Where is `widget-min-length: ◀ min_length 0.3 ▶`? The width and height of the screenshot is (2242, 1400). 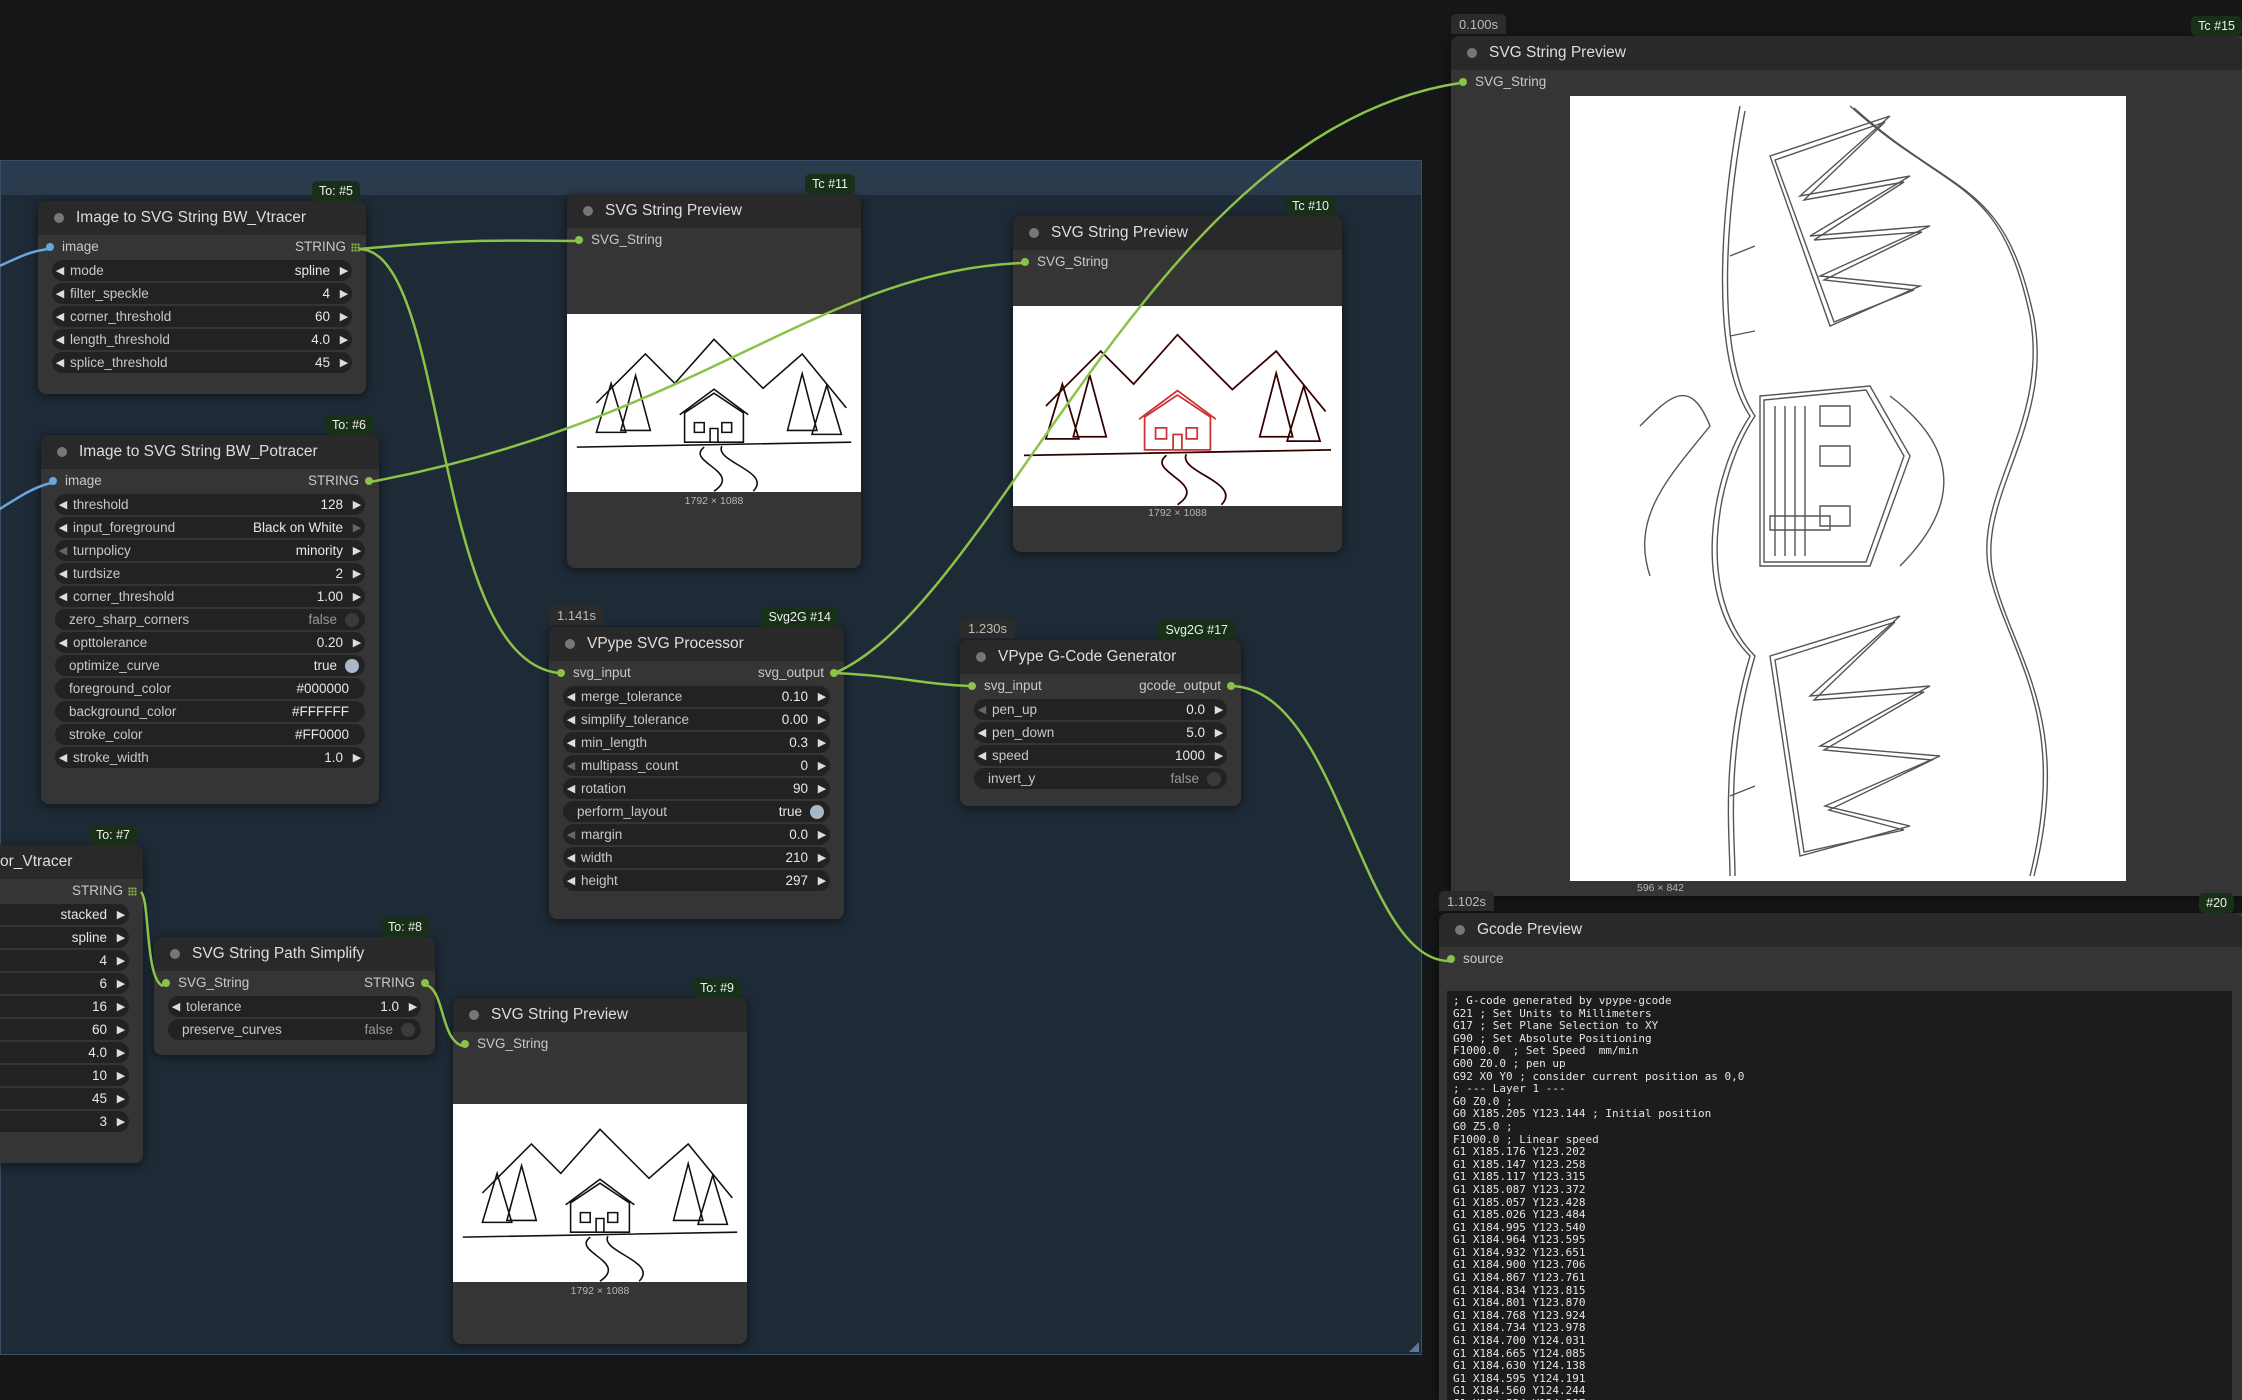 widget-min-length: ◀ min_length 0.3 ▶ is located at coordinates (696, 742).